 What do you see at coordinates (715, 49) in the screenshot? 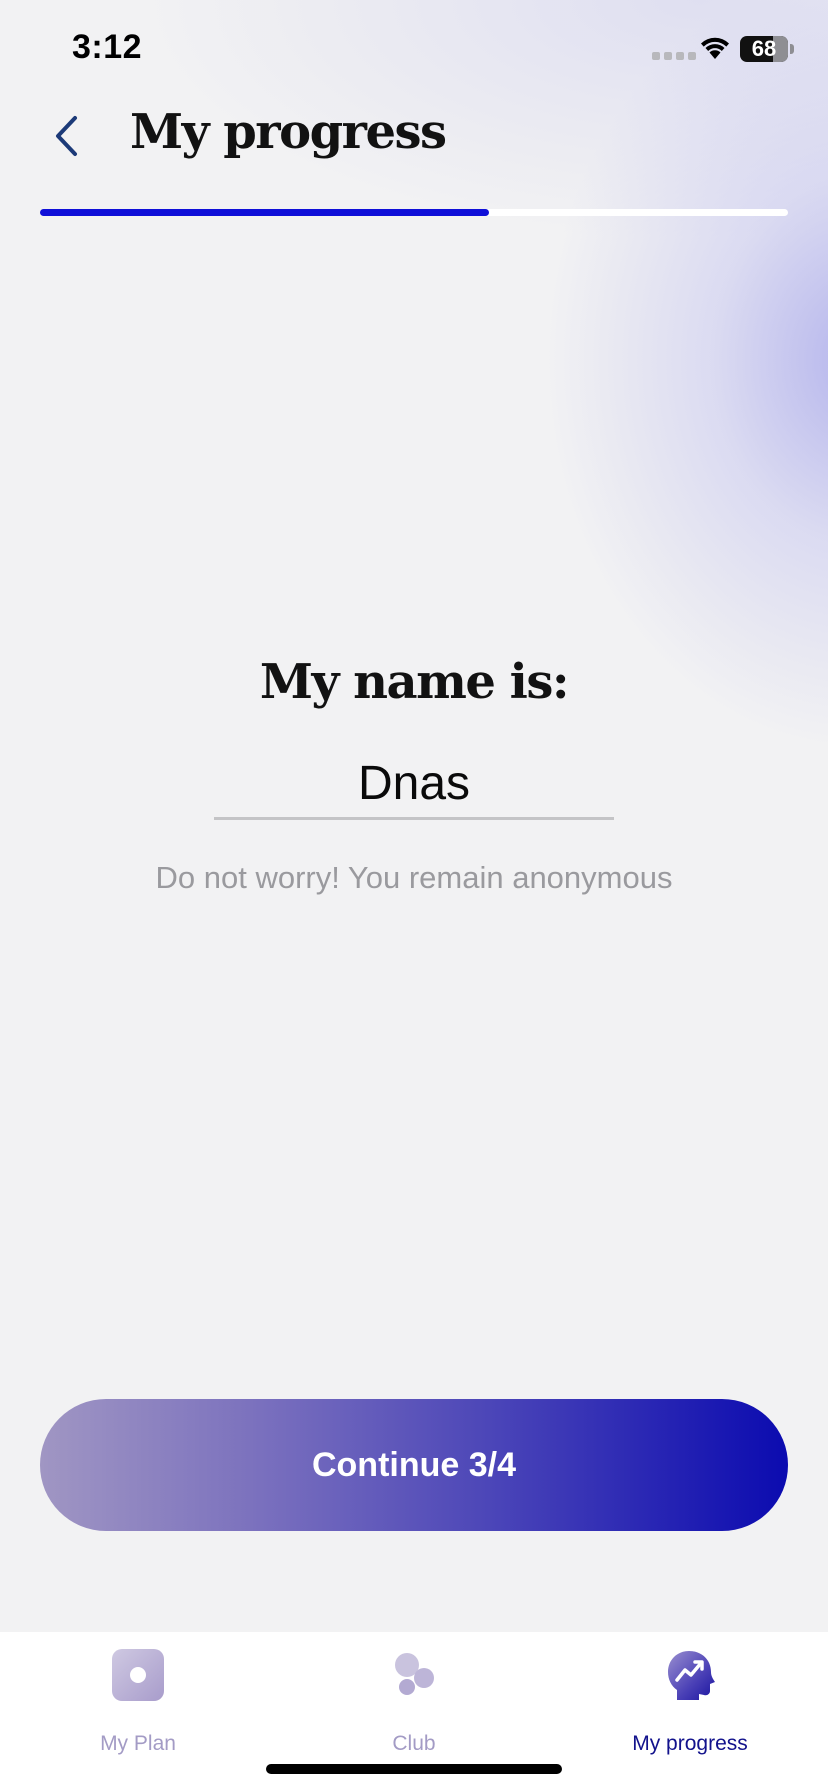
I see `wifi-icon` at bounding box center [715, 49].